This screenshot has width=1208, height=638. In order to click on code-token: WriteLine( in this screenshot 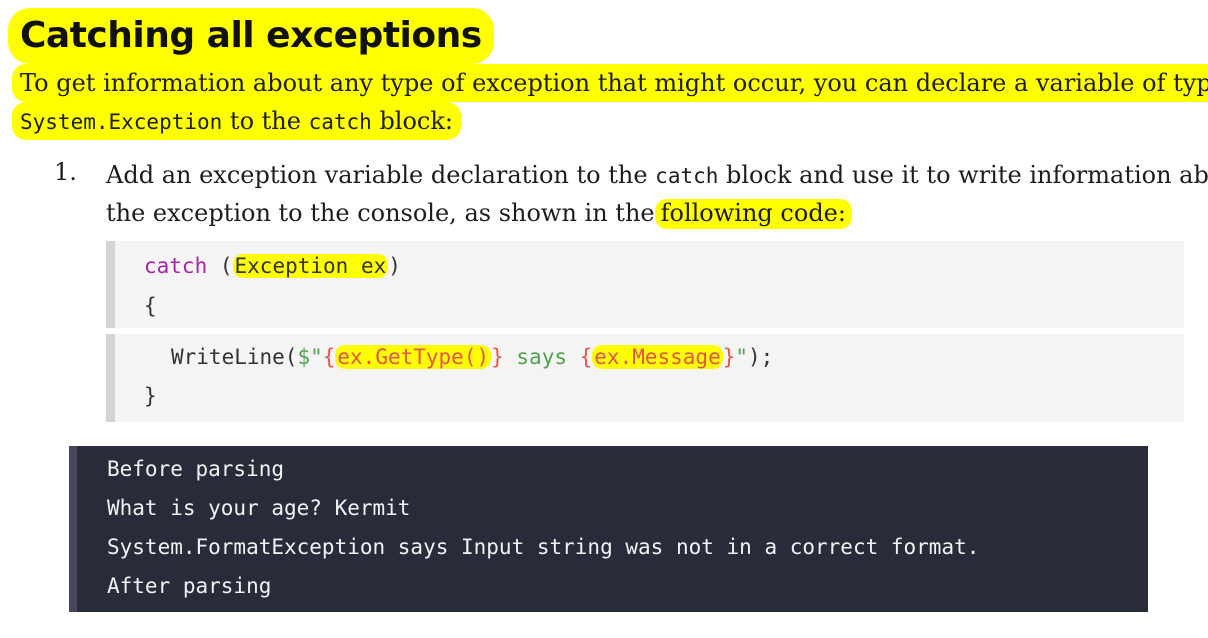, I will do `click(234, 357)`.